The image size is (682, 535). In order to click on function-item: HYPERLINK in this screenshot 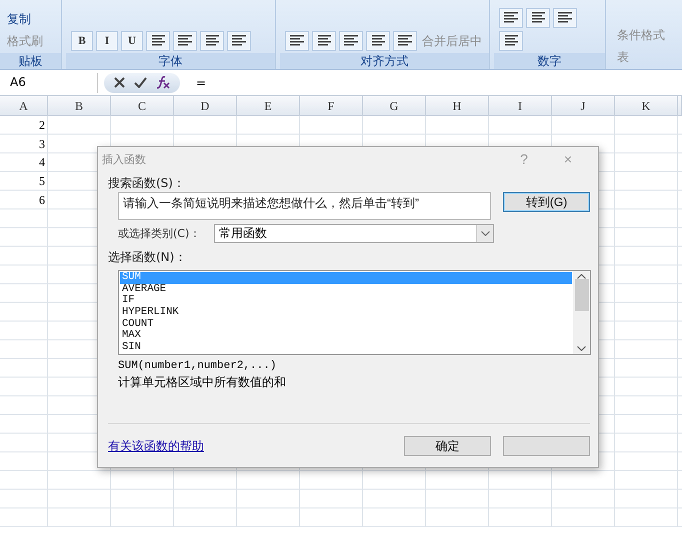, I will do `click(346, 313)`.